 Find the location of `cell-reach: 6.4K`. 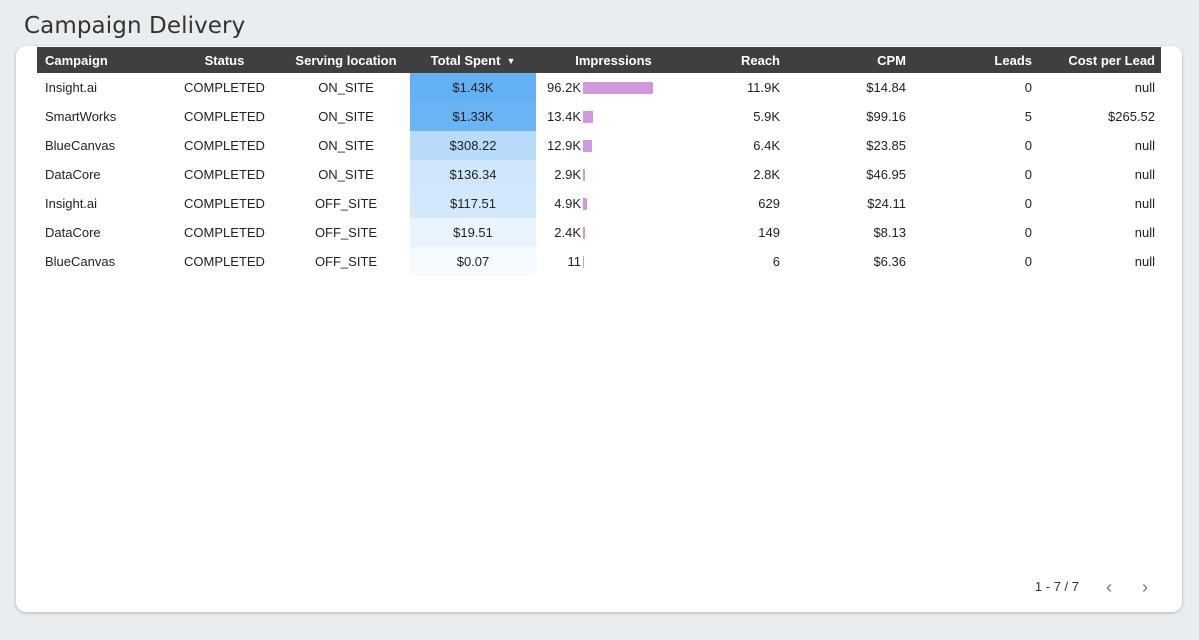

cell-reach: 6.4K is located at coordinates (766, 145).